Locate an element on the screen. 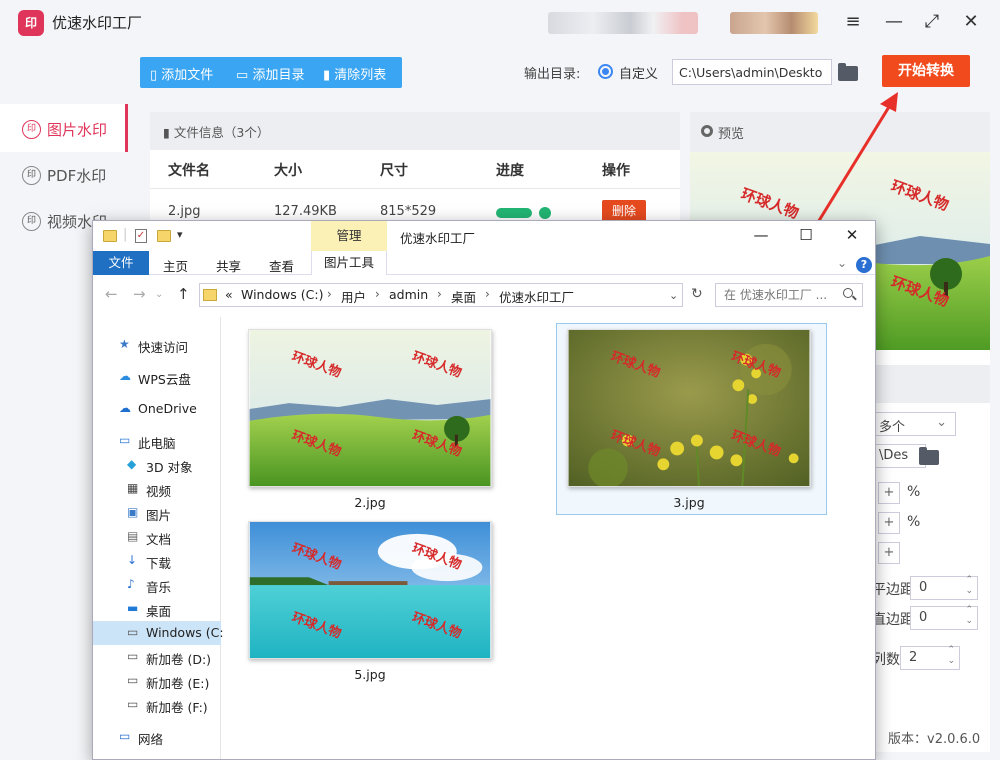 The width and height of the screenshot is (1000, 760). nav-item: ▭ 新加卷 (E:) is located at coordinates (157, 681).